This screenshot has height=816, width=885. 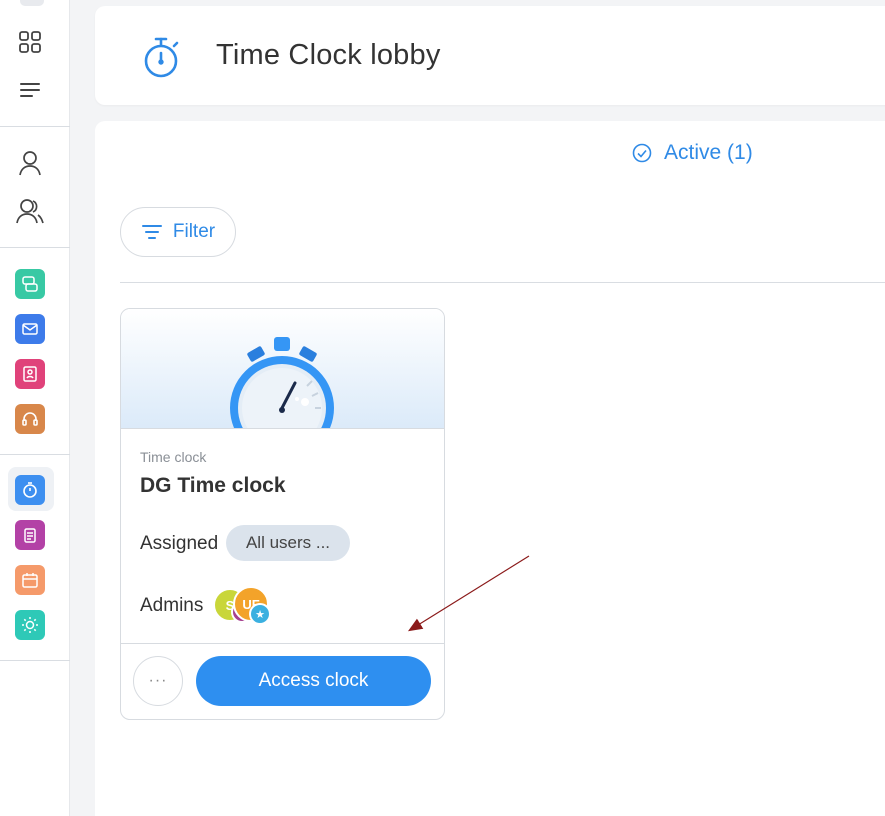 I want to click on card-footer-divider, so click(x=282, y=643).